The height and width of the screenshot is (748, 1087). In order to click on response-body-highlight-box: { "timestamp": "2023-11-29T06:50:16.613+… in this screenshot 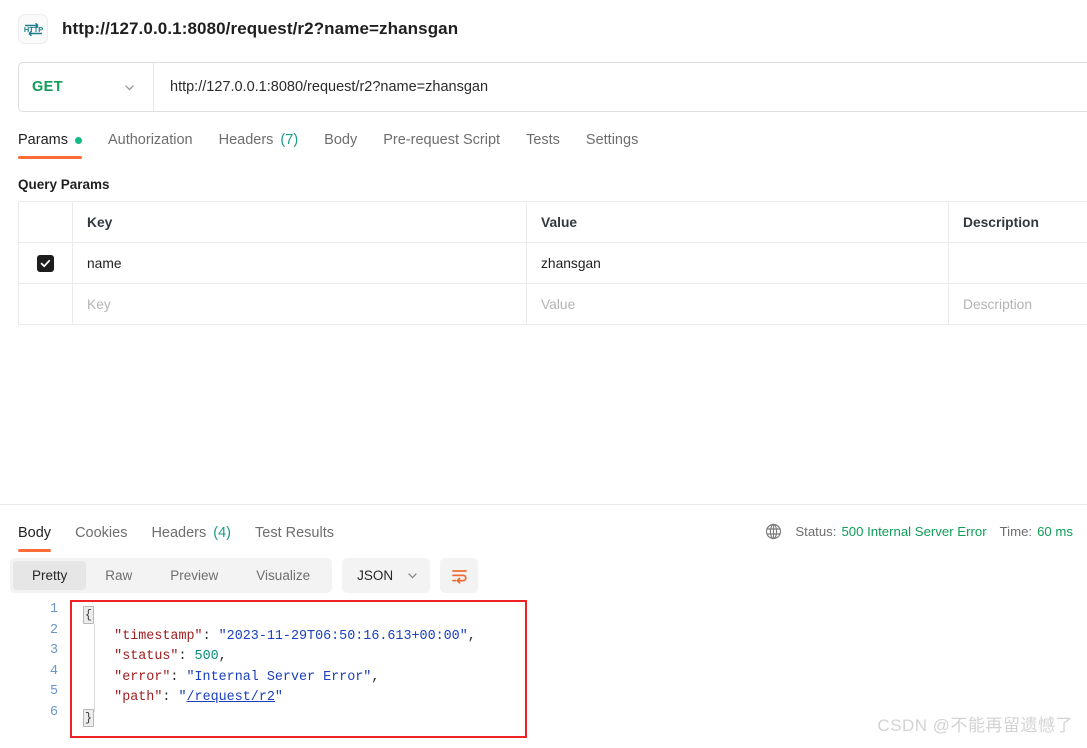, I will do `click(298, 669)`.